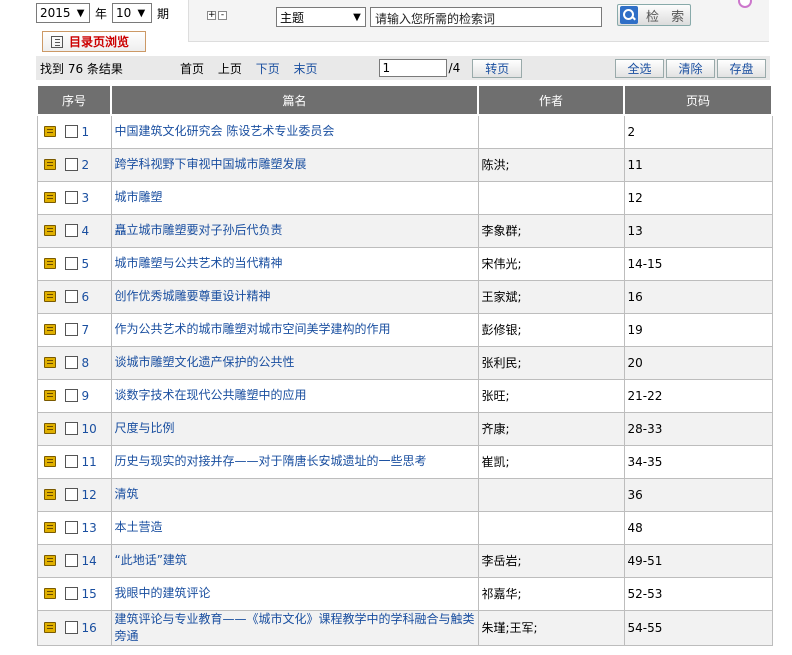 Image resolution: width=792 pixels, height=655 pixels. I want to click on year-unit: 年, so click(101, 13).